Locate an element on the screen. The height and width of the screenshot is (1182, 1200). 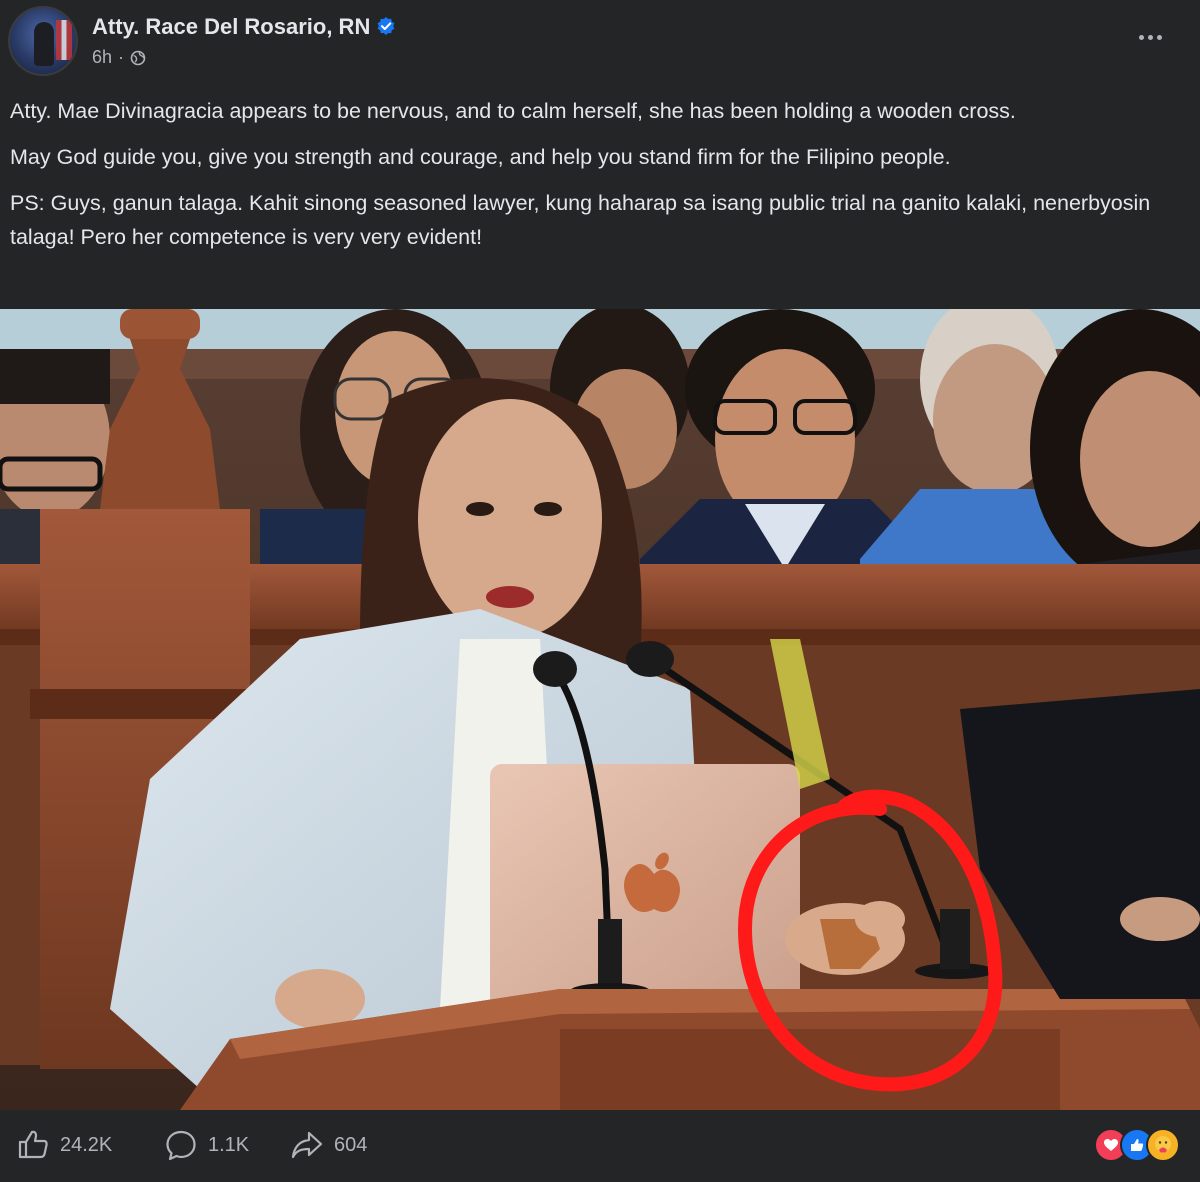
author-avatar is located at coordinates (43, 41).